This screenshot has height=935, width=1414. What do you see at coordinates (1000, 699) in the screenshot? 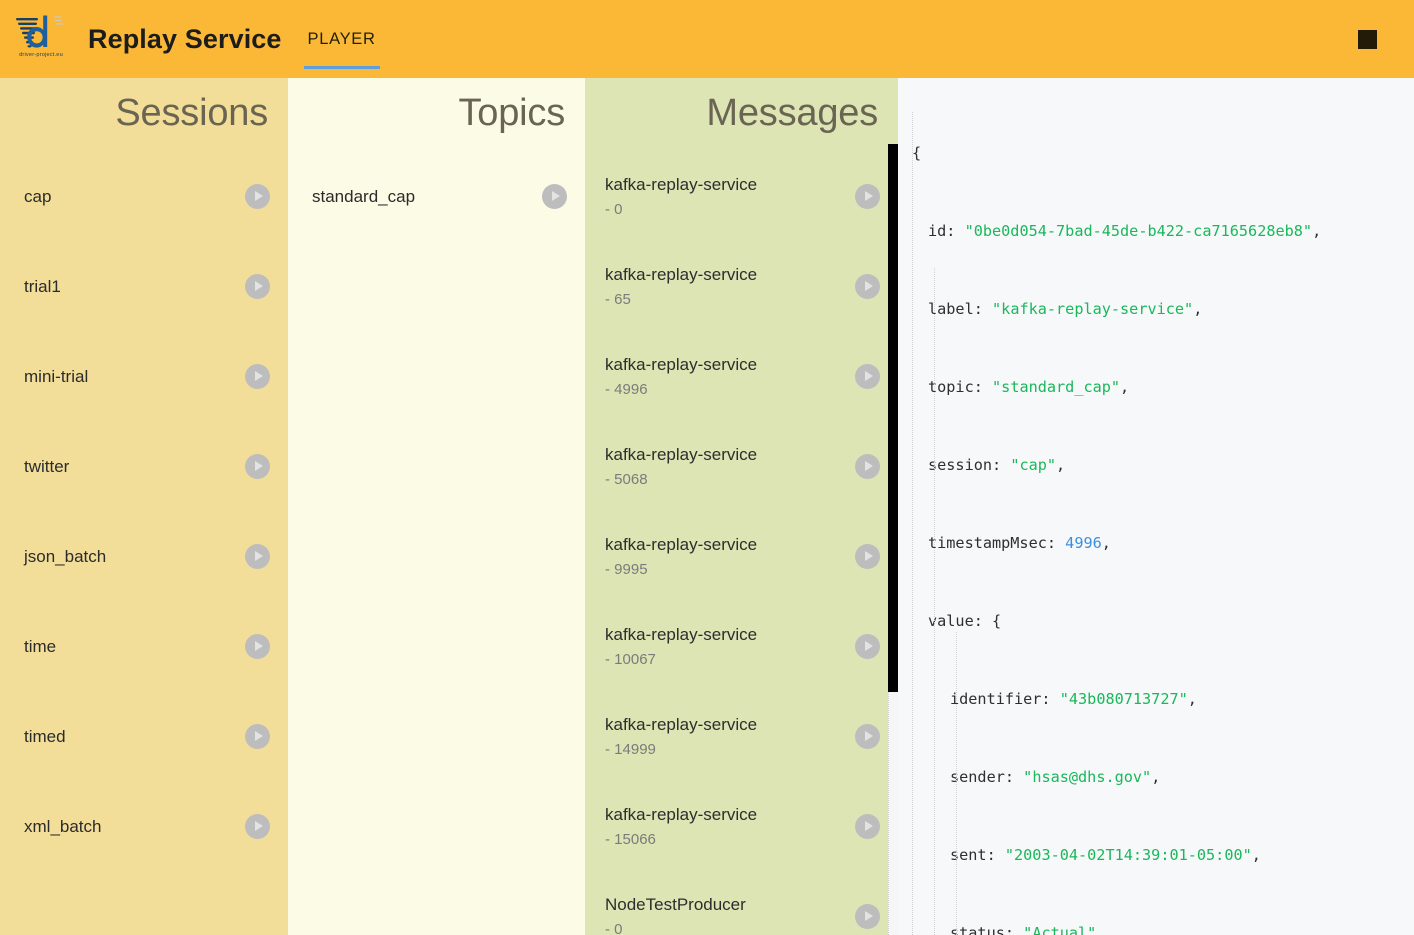
I see `json-key-identifier: identifier:` at bounding box center [1000, 699].